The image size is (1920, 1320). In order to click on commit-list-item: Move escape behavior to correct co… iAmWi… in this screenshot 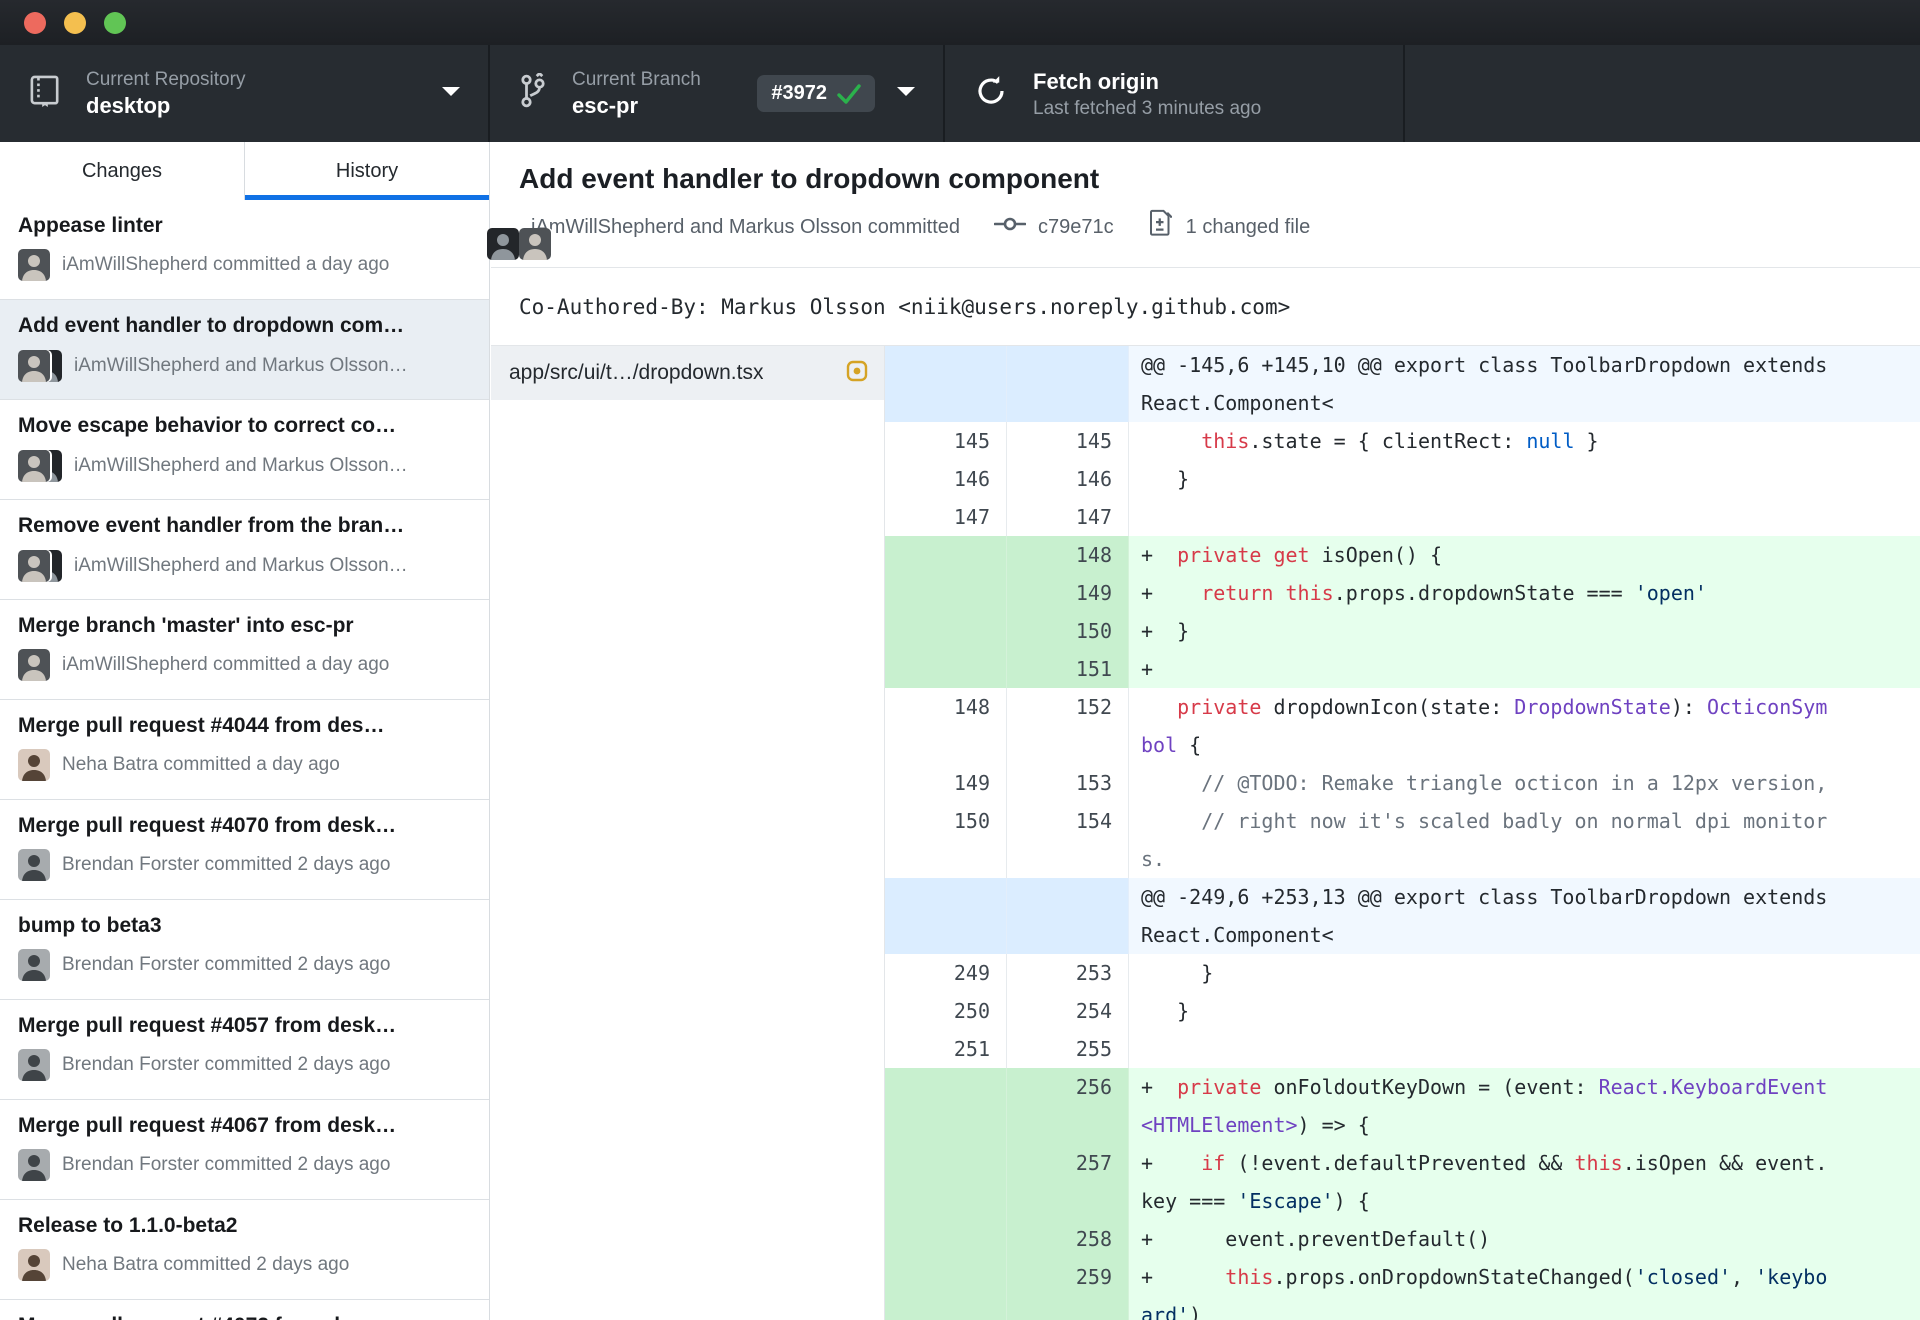, I will do `click(244, 450)`.